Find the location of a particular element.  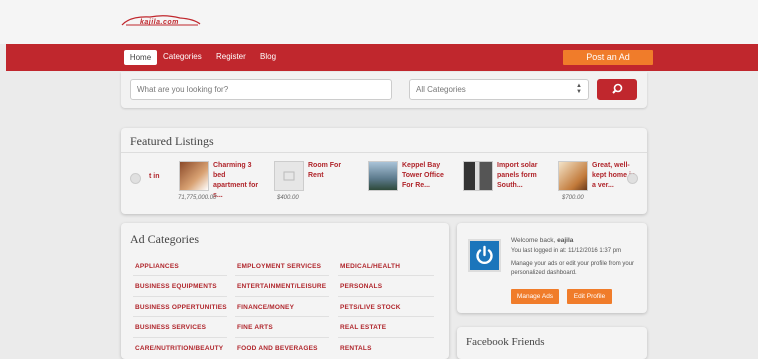

search-button is located at coordinates (617, 89).